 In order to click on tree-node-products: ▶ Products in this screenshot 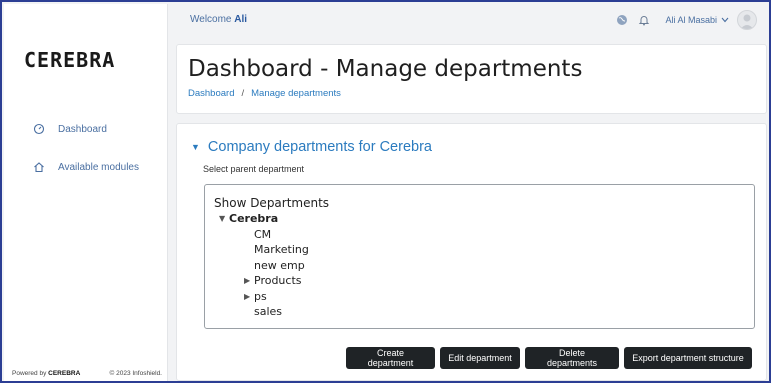, I will do `click(273, 280)`.